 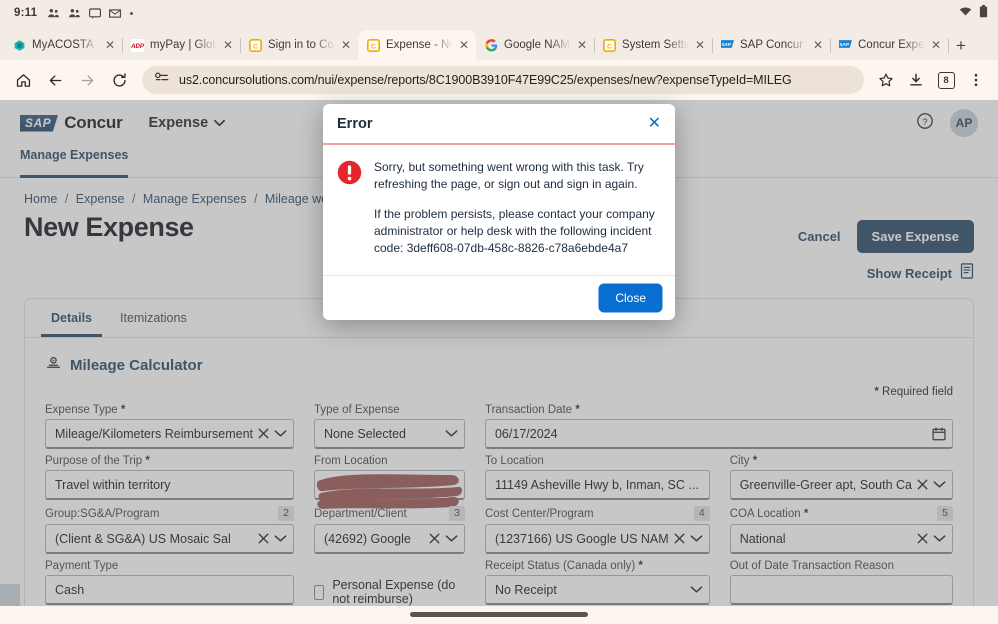 What do you see at coordinates (187, 123) in the screenshot?
I see `product-menu: Expense` at bounding box center [187, 123].